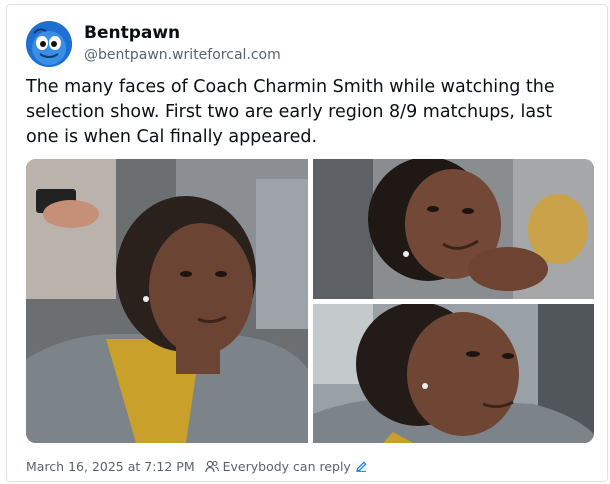  What do you see at coordinates (211, 466) in the screenshot?
I see `people-icon` at bounding box center [211, 466].